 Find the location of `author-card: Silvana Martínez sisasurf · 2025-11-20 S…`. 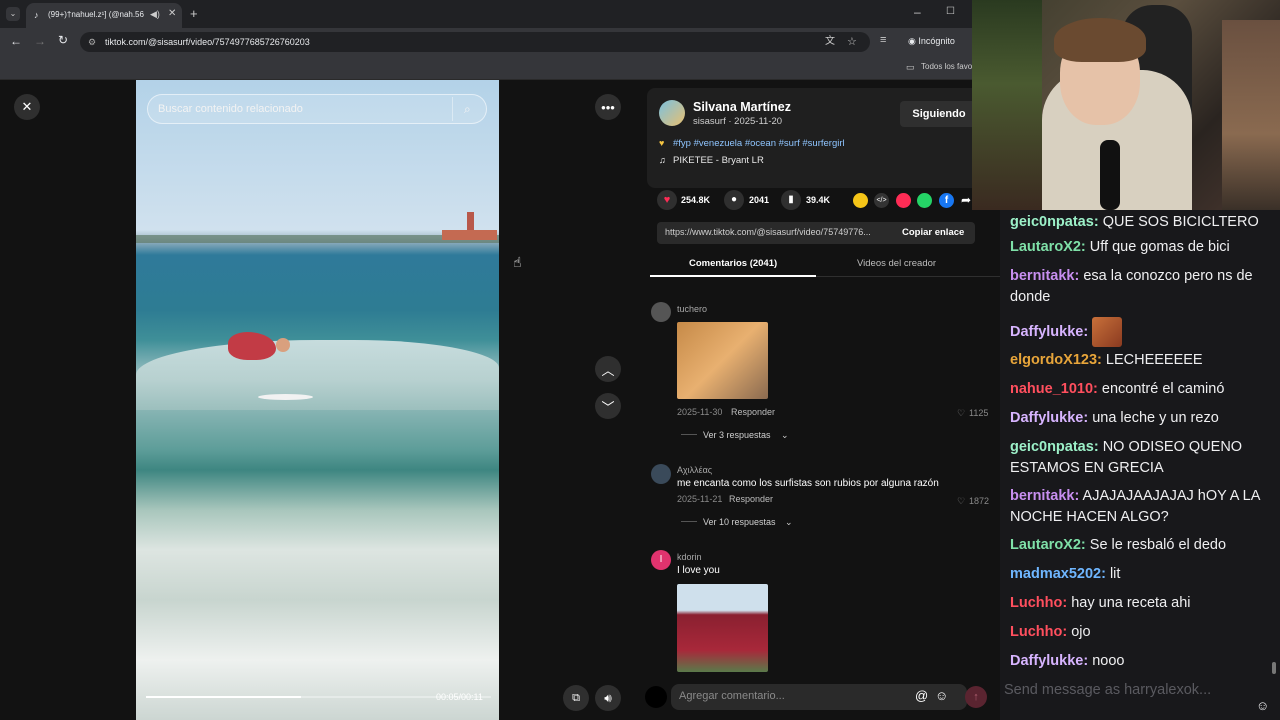

author-card: Silvana Martínez sisasurf · 2025-11-20 S… is located at coordinates (819, 138).